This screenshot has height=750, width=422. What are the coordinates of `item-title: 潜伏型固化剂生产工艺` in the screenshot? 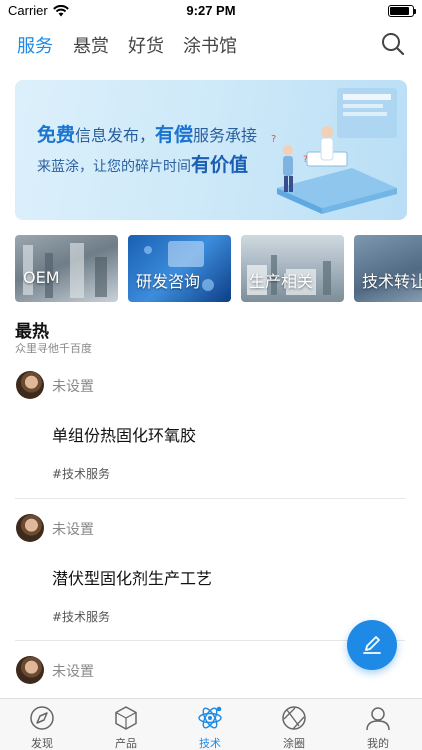 It's located at (132, 577).